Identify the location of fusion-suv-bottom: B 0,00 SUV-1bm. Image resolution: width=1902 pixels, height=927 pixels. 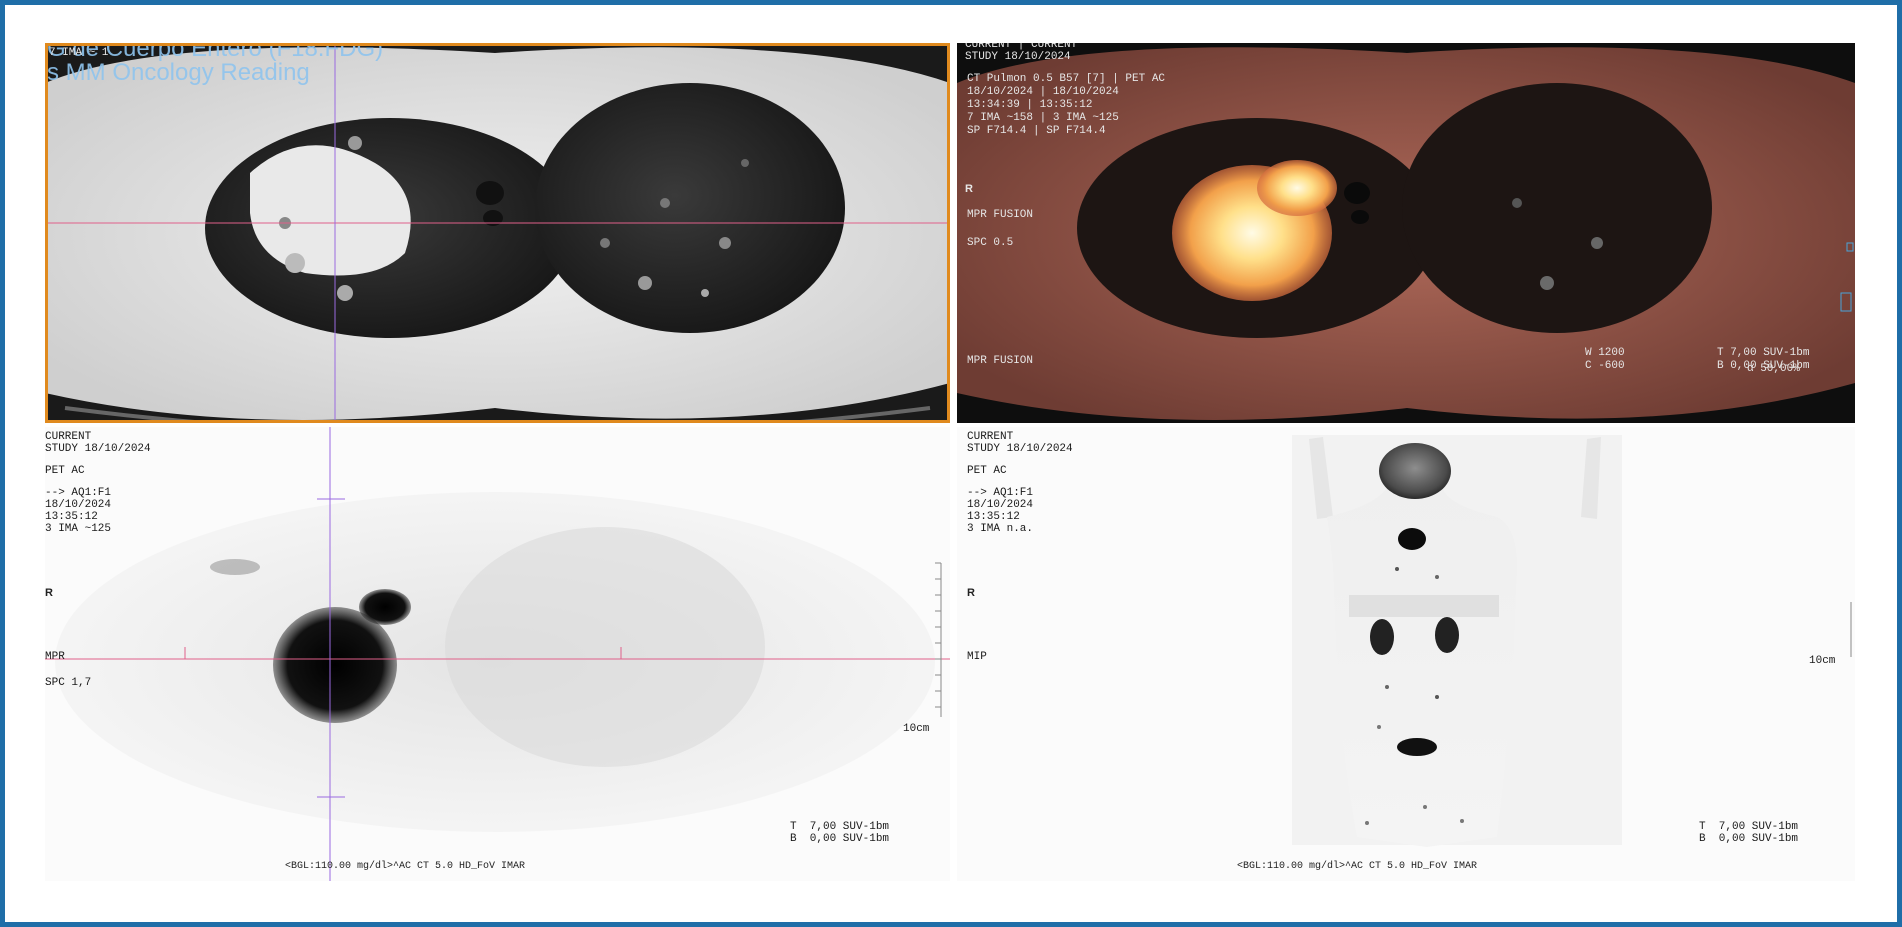
(1763, 366).